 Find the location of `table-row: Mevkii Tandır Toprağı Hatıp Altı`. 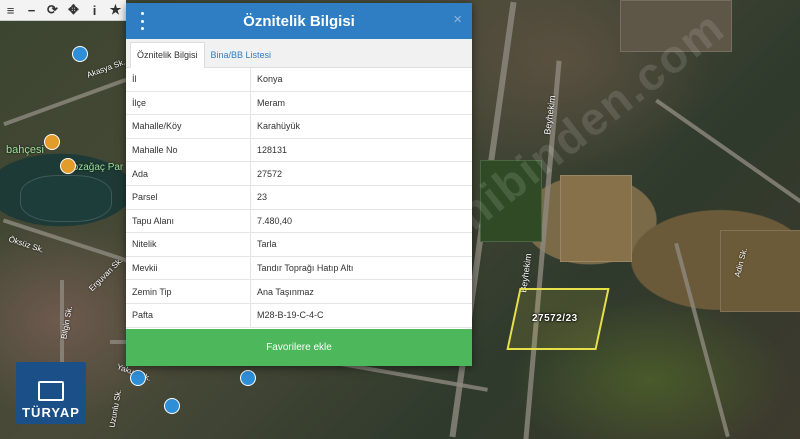

table-row: Mevkii Tandır Toprağı Hatıp Altı is located at coordinates (299, 268).